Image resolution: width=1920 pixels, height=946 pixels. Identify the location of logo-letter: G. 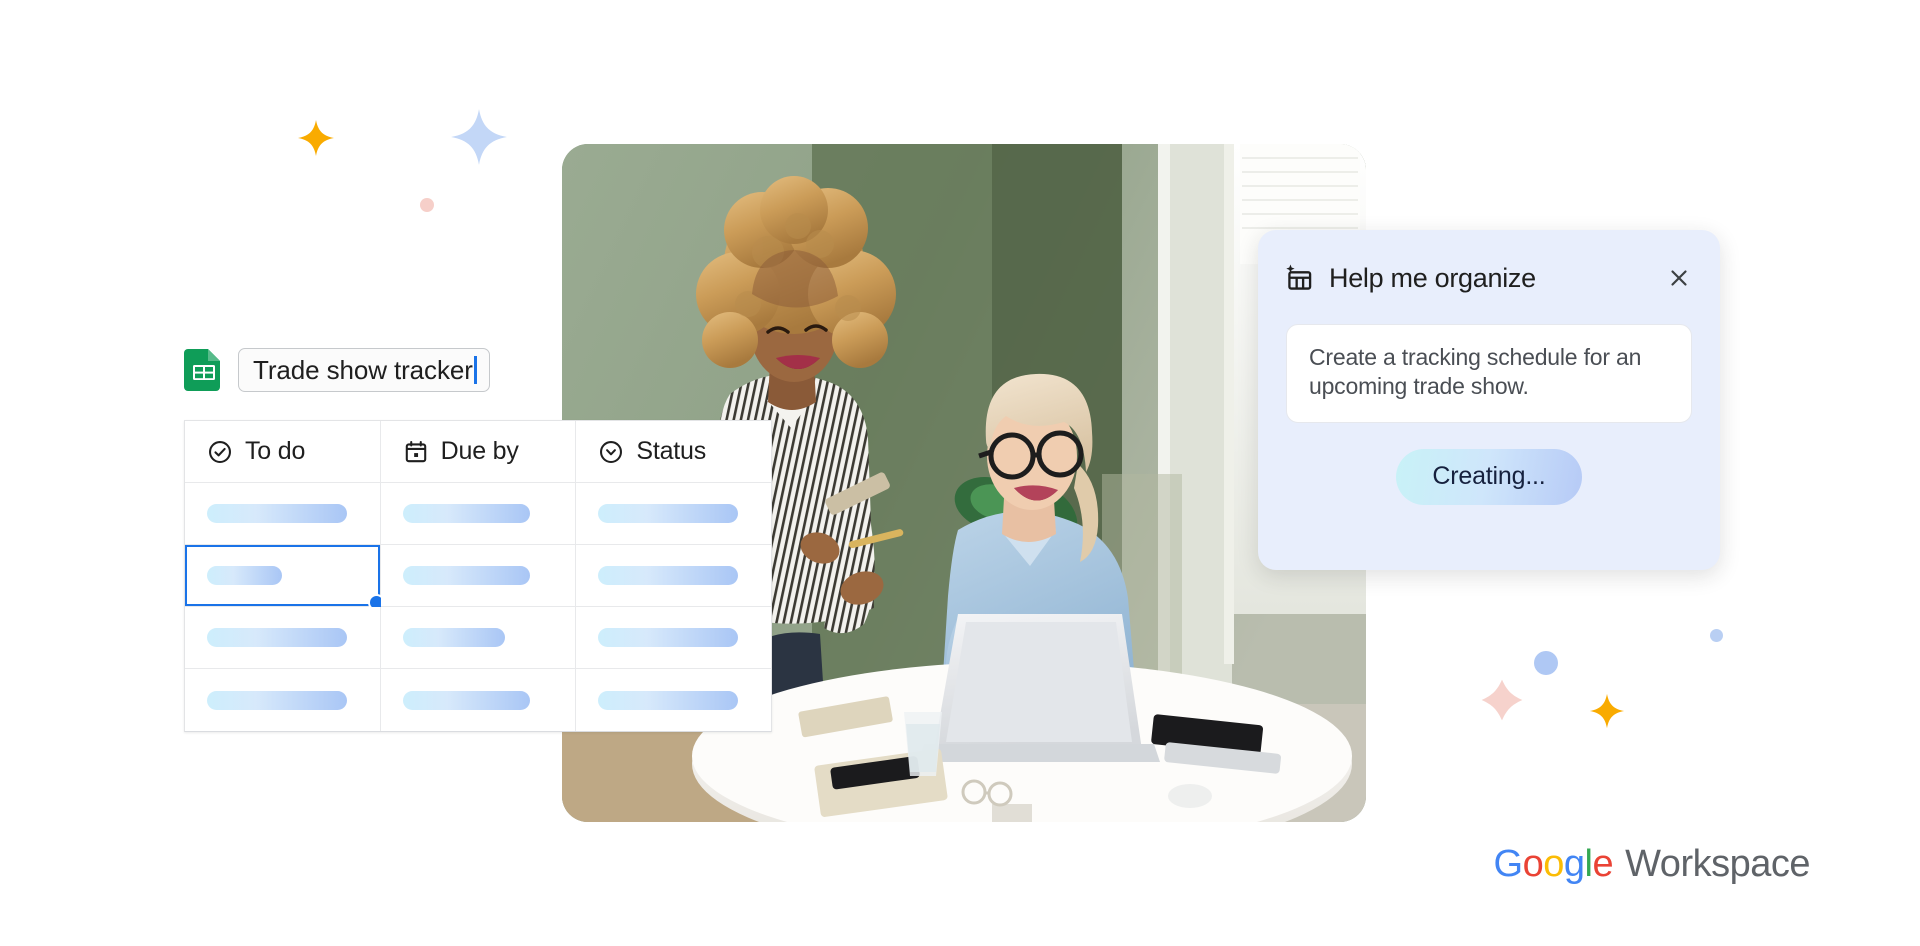
(1508, 864).